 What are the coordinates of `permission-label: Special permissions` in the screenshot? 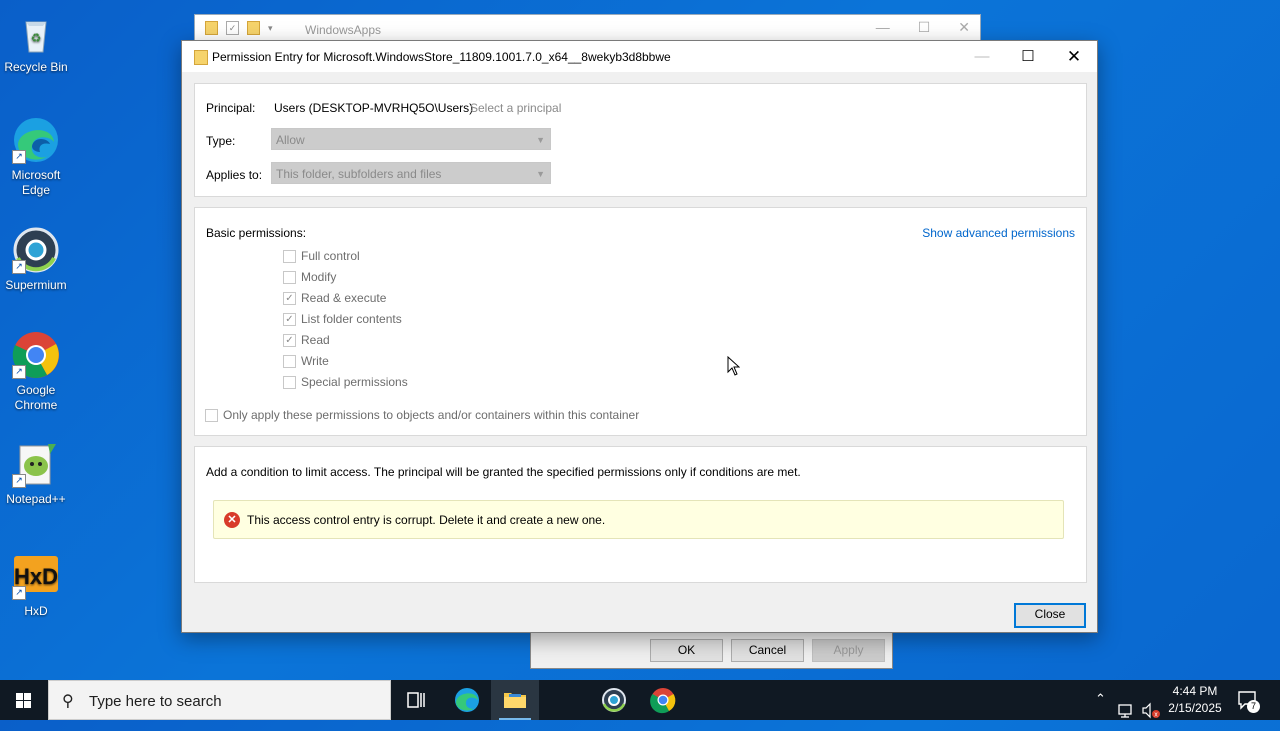 It's located at (354, 382).